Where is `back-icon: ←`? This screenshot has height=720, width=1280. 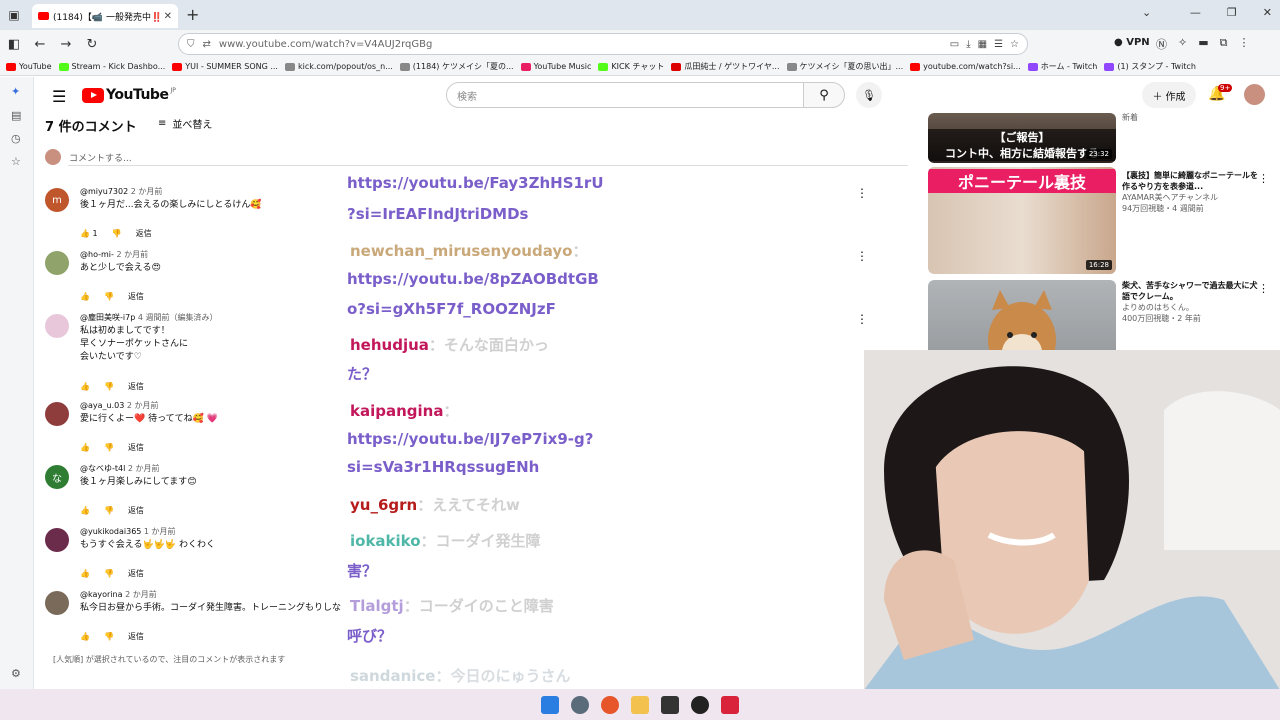
back-icon: ← is located at coordinates (40, 44).